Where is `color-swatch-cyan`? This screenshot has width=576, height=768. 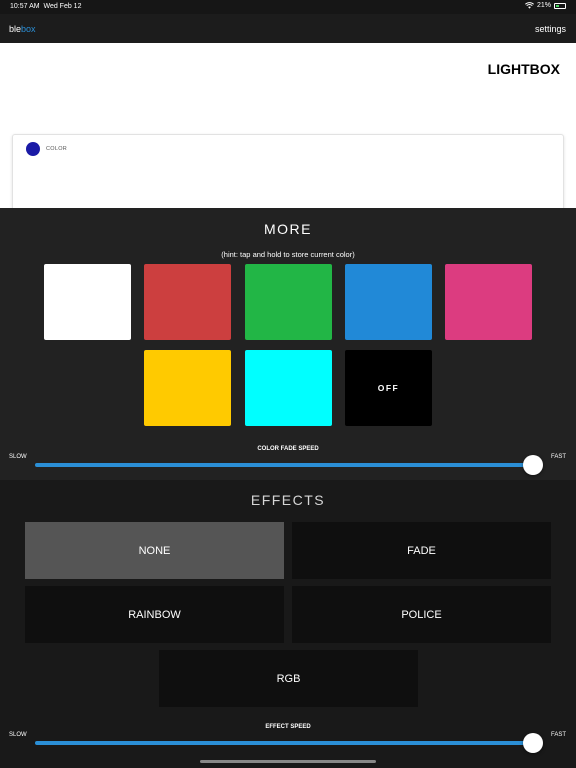
color-swatch-cyan is located at coordinates (288, 388).